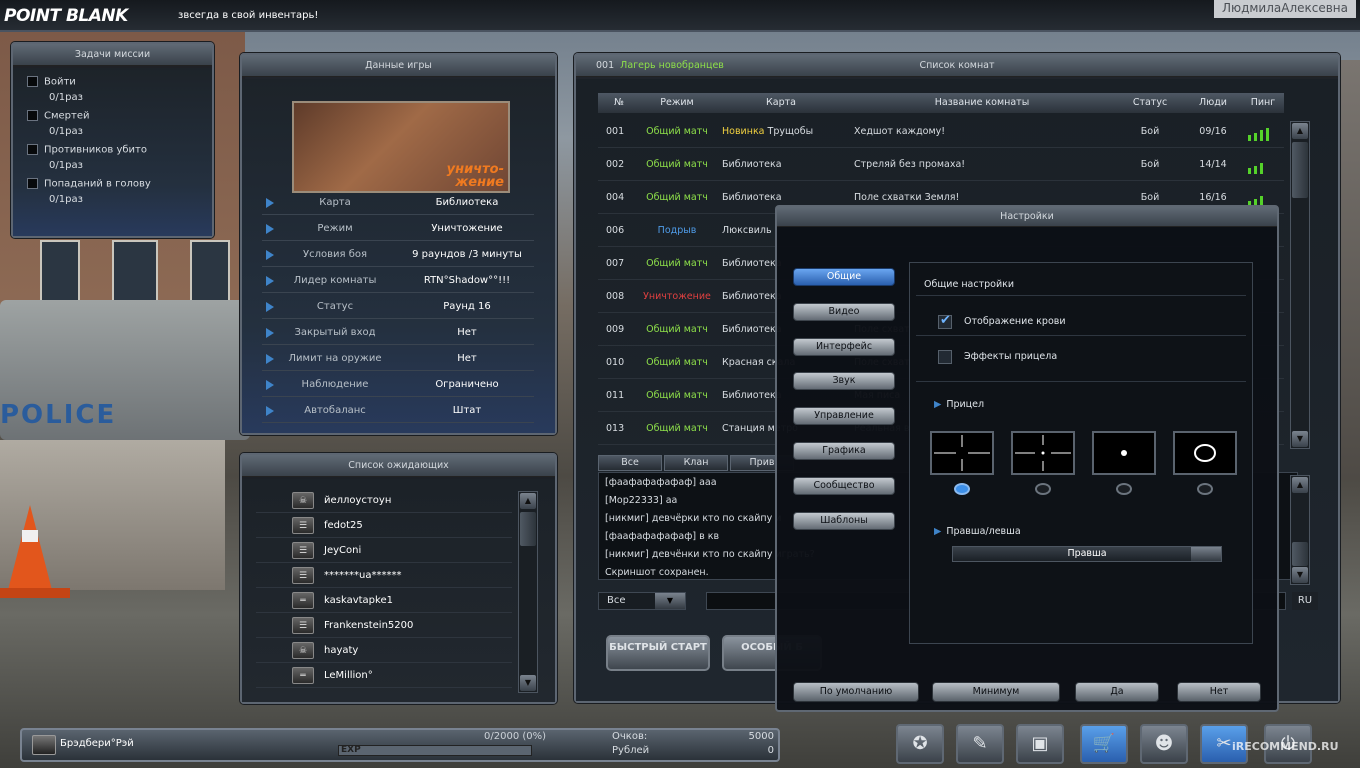 This screenshot has height=768, width=1360. I want to click on yes-button: Да, so click(1117, 692).